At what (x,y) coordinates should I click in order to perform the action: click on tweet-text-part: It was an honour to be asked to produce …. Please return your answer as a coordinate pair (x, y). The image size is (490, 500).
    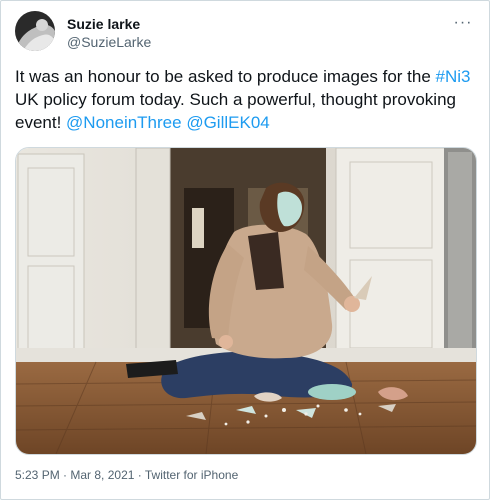
    Looking at the image, I should click on (225, 76).